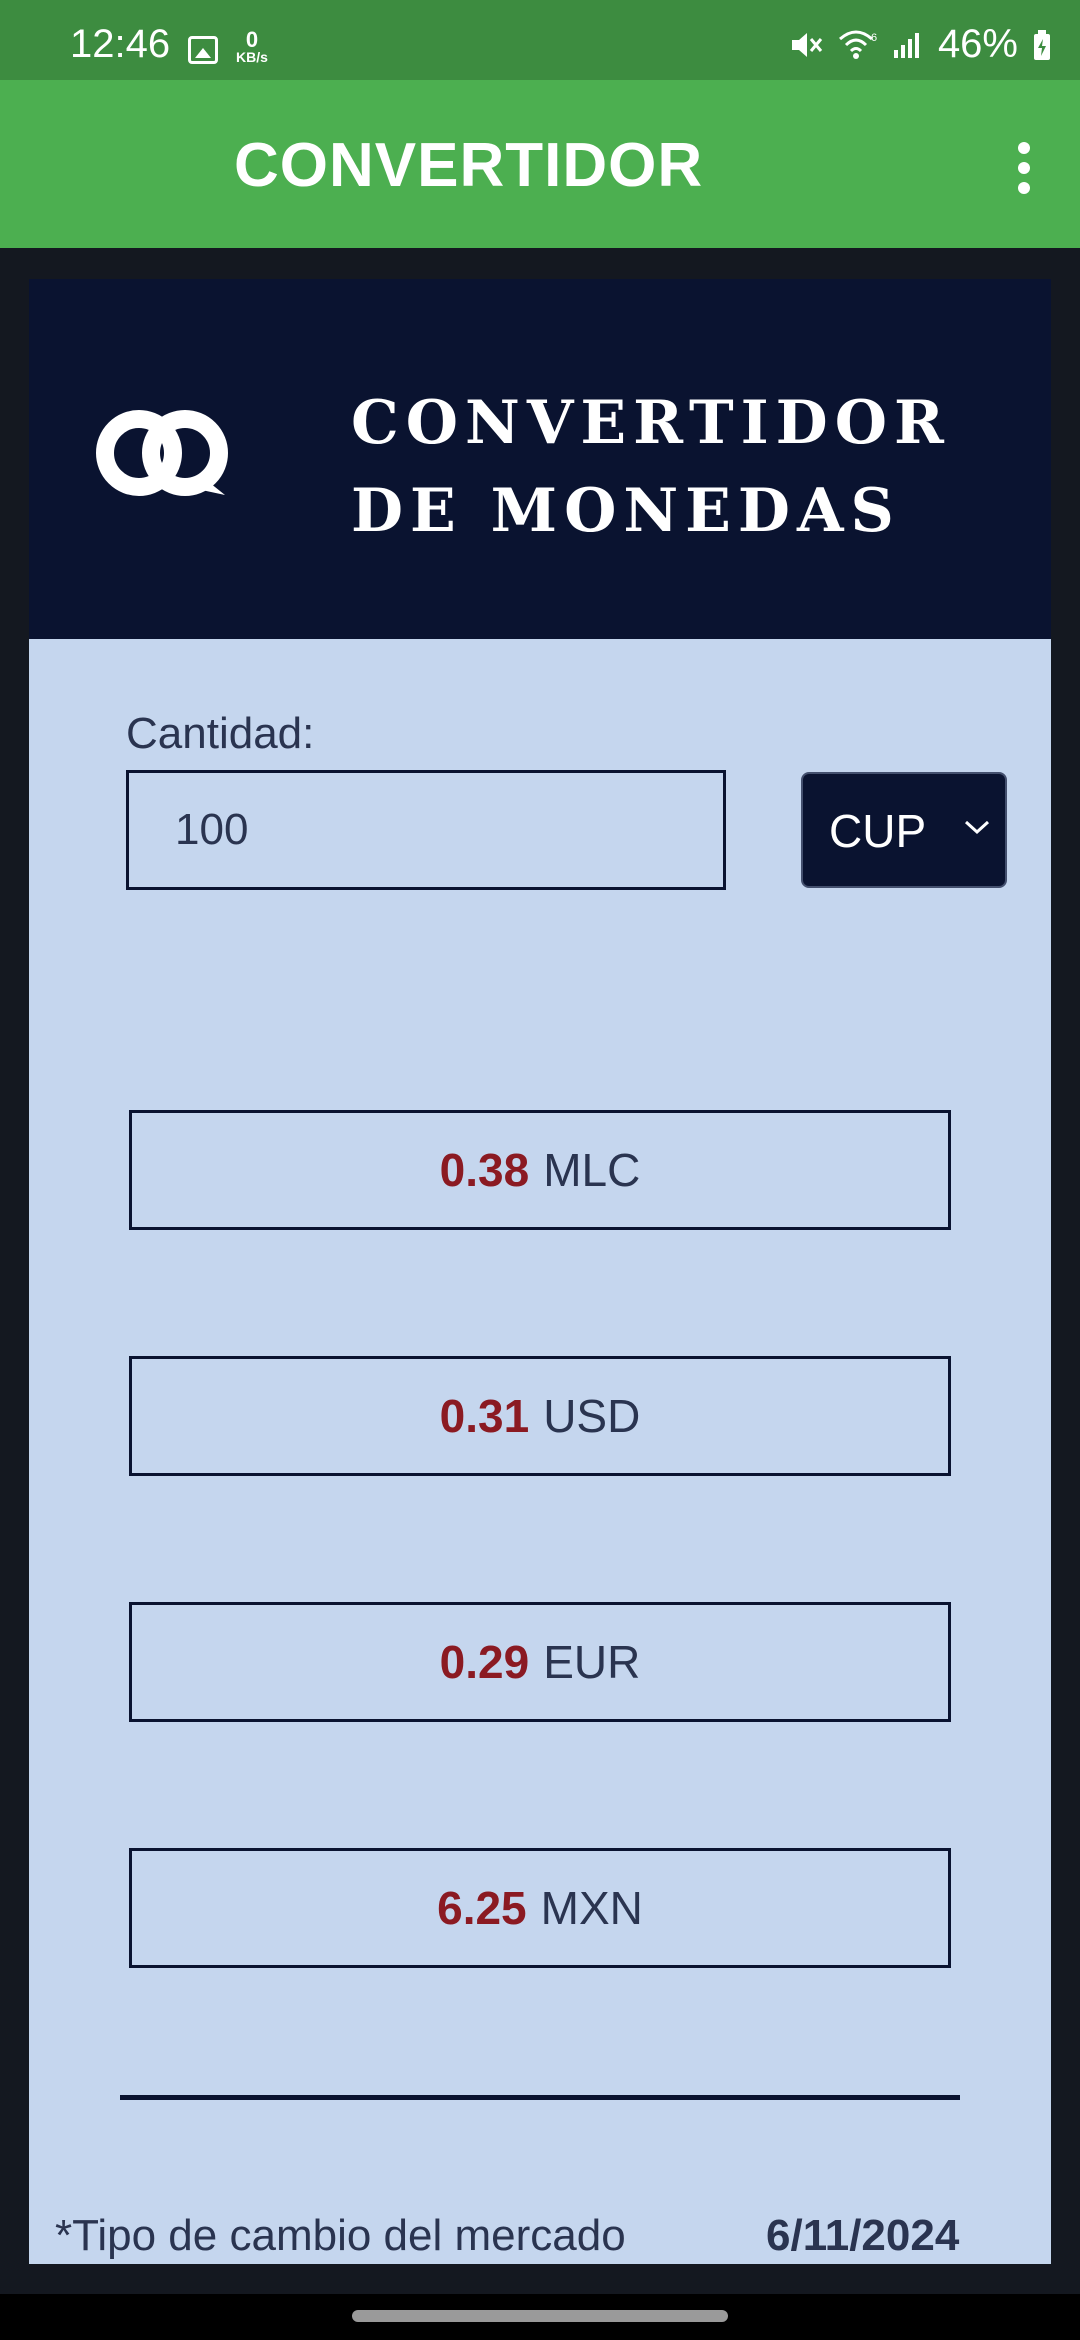 The height and width of the screenshot is (2340, 1080). I want to click on home-gesture-handle, so click(540, 2316).